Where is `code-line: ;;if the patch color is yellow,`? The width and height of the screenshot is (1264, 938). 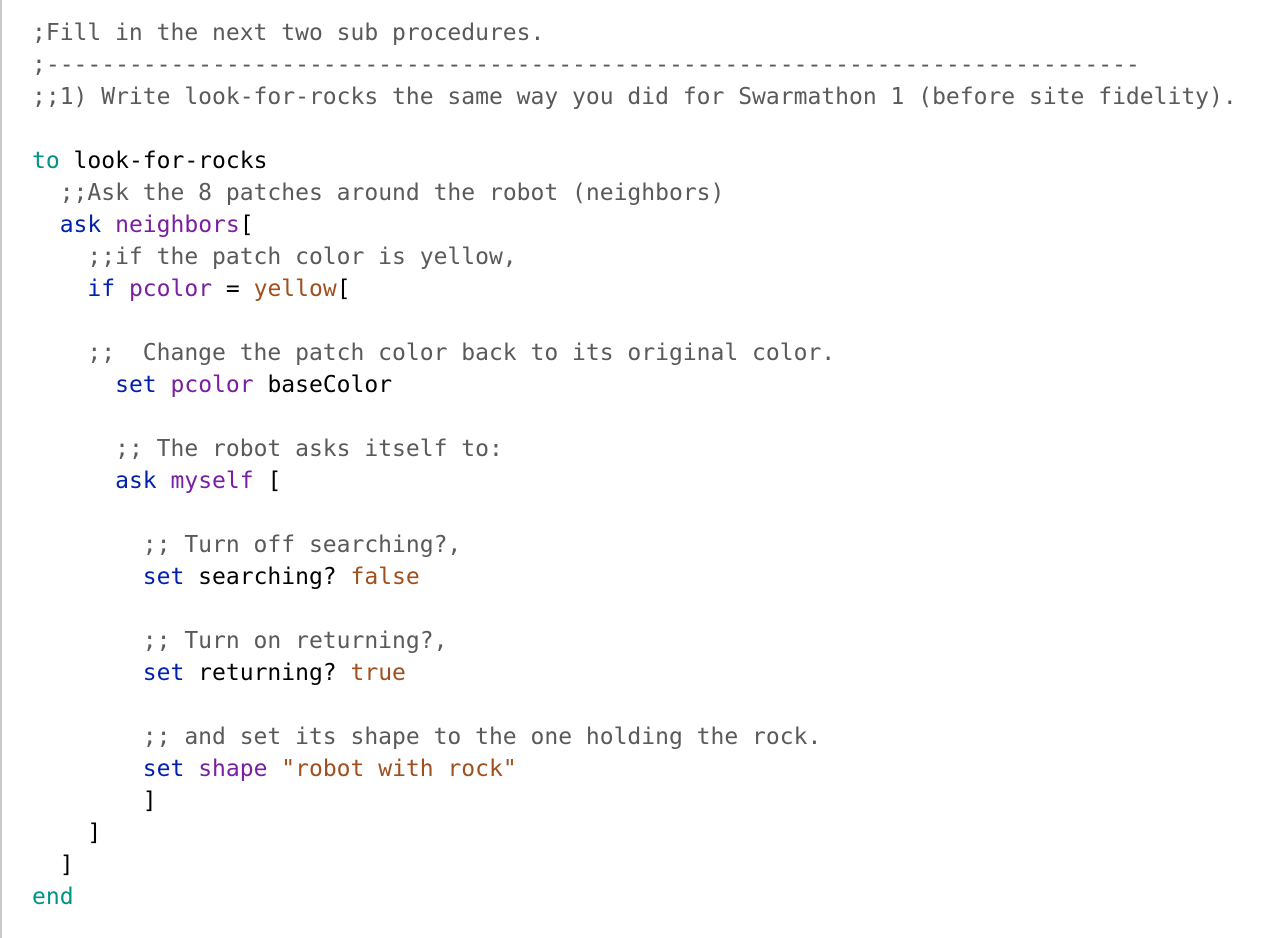
code-line: ;;if the patch color is yellow, is located at coordinates (634, 257).